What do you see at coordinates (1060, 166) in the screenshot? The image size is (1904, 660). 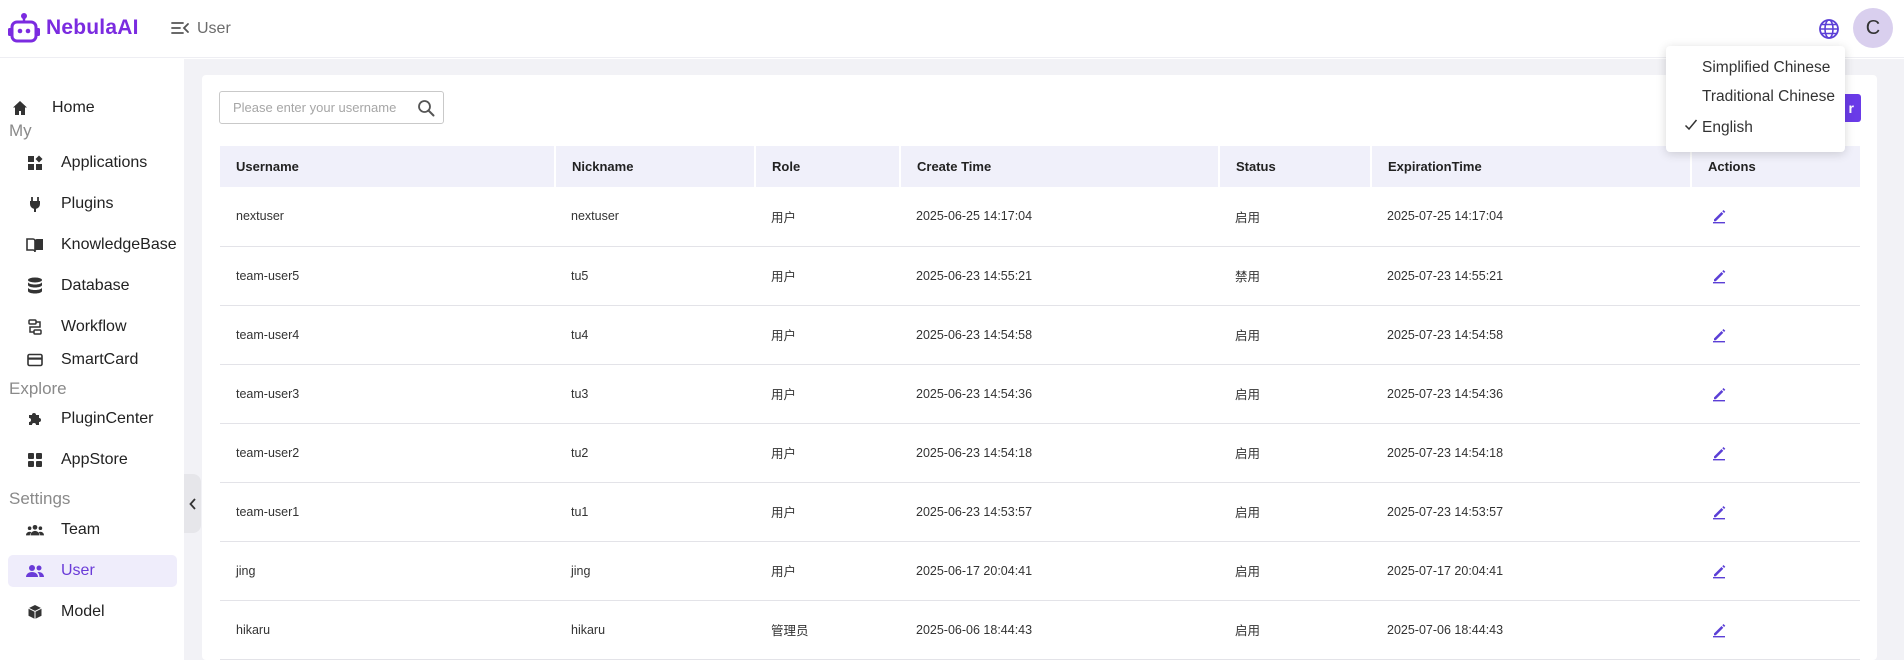 I see `column-header-create-time: Create Time` at bounding box center [1060, 166].